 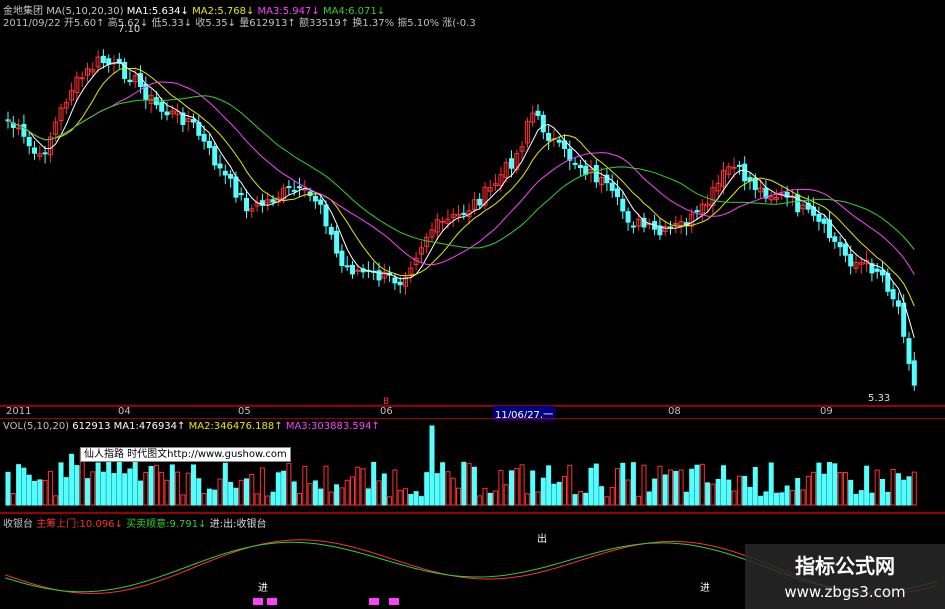 I want to click on volume-divider, so click(x=472, y=513).